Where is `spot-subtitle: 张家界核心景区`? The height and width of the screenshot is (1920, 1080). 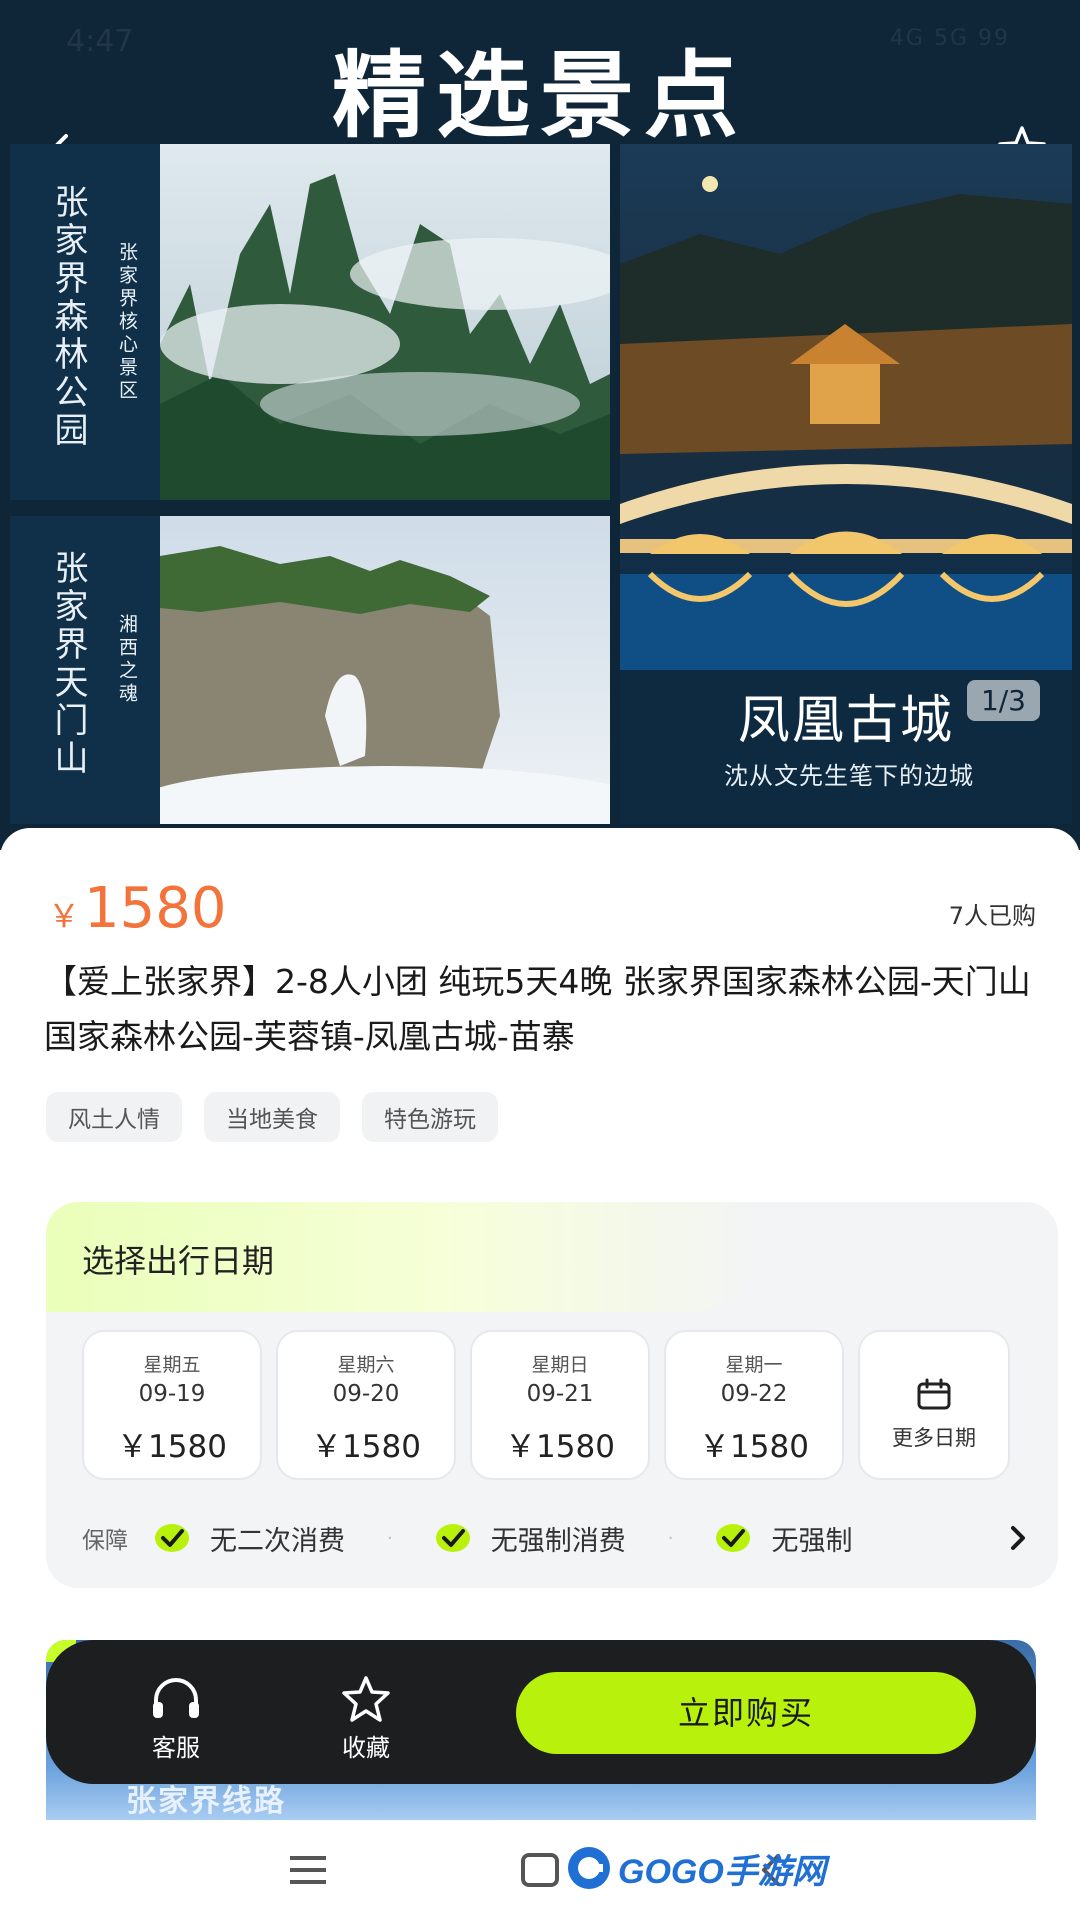 spot-subtitle: 张家界核心景区 is located at coordinates (127, 322).